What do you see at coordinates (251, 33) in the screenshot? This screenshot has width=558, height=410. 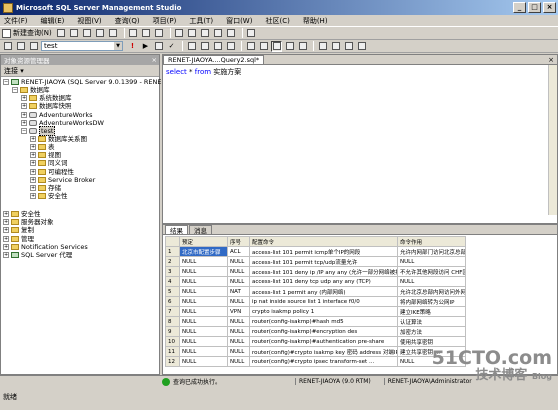 I see `help-button` at bounding box center [251, 33].